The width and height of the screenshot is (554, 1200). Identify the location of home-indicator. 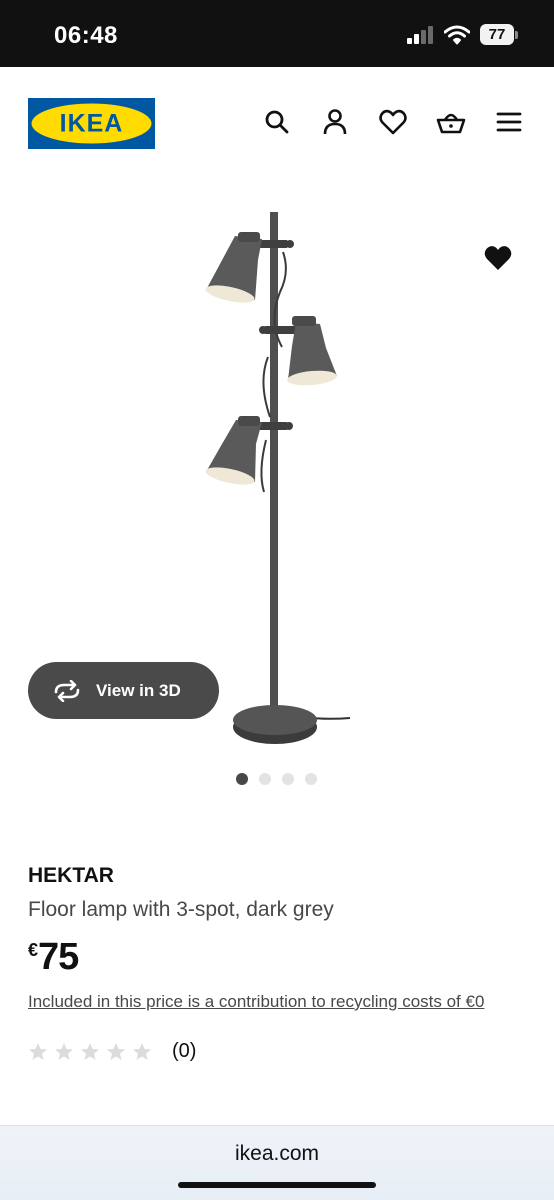
(277, 1185).